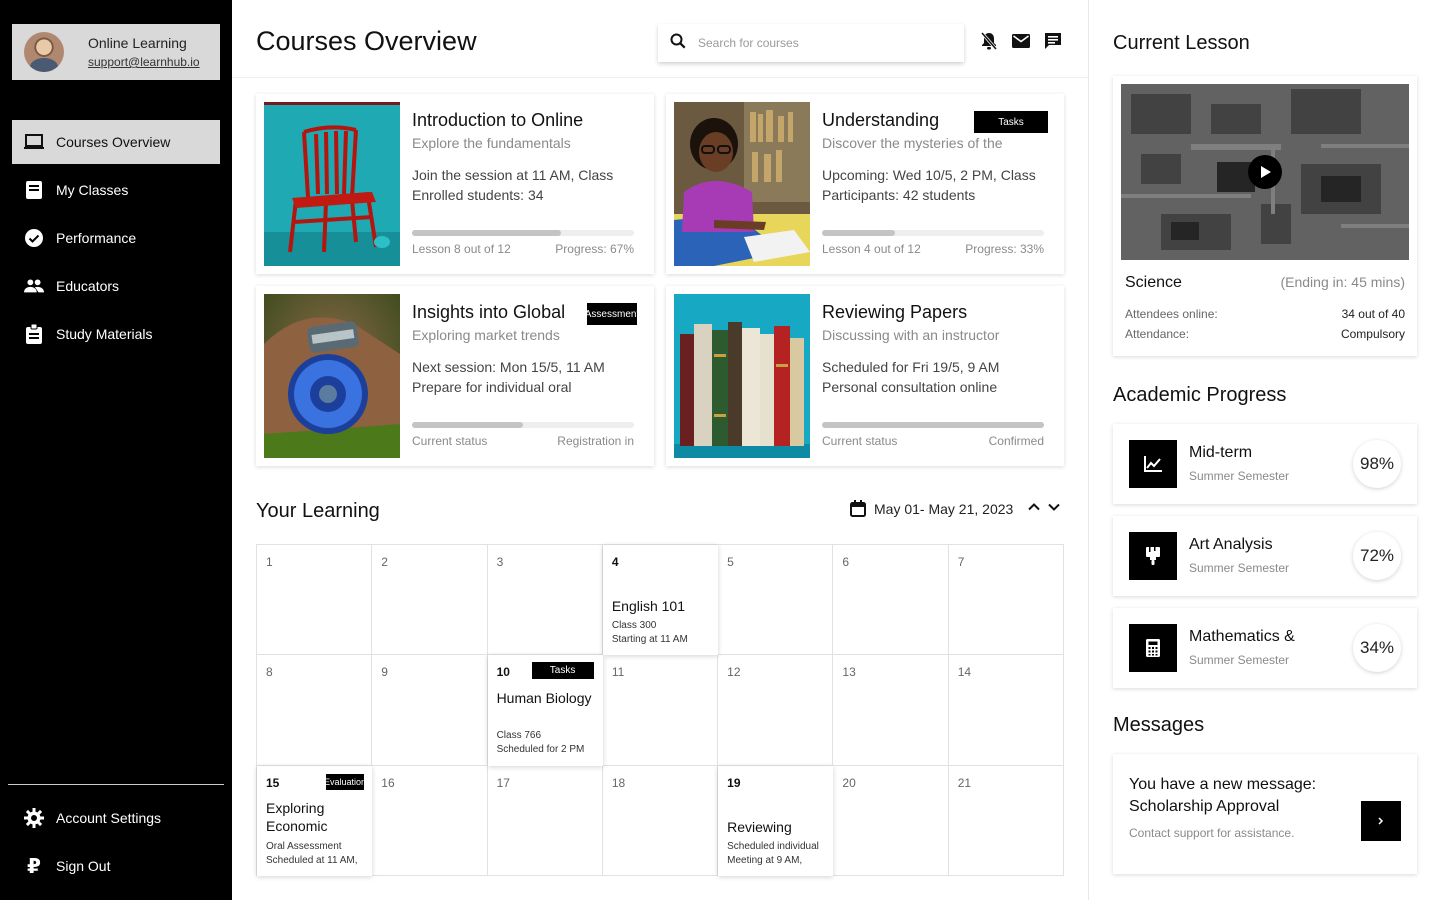  I want to click on academic-progress-heading: Academic Progress, so click(1200, 395).